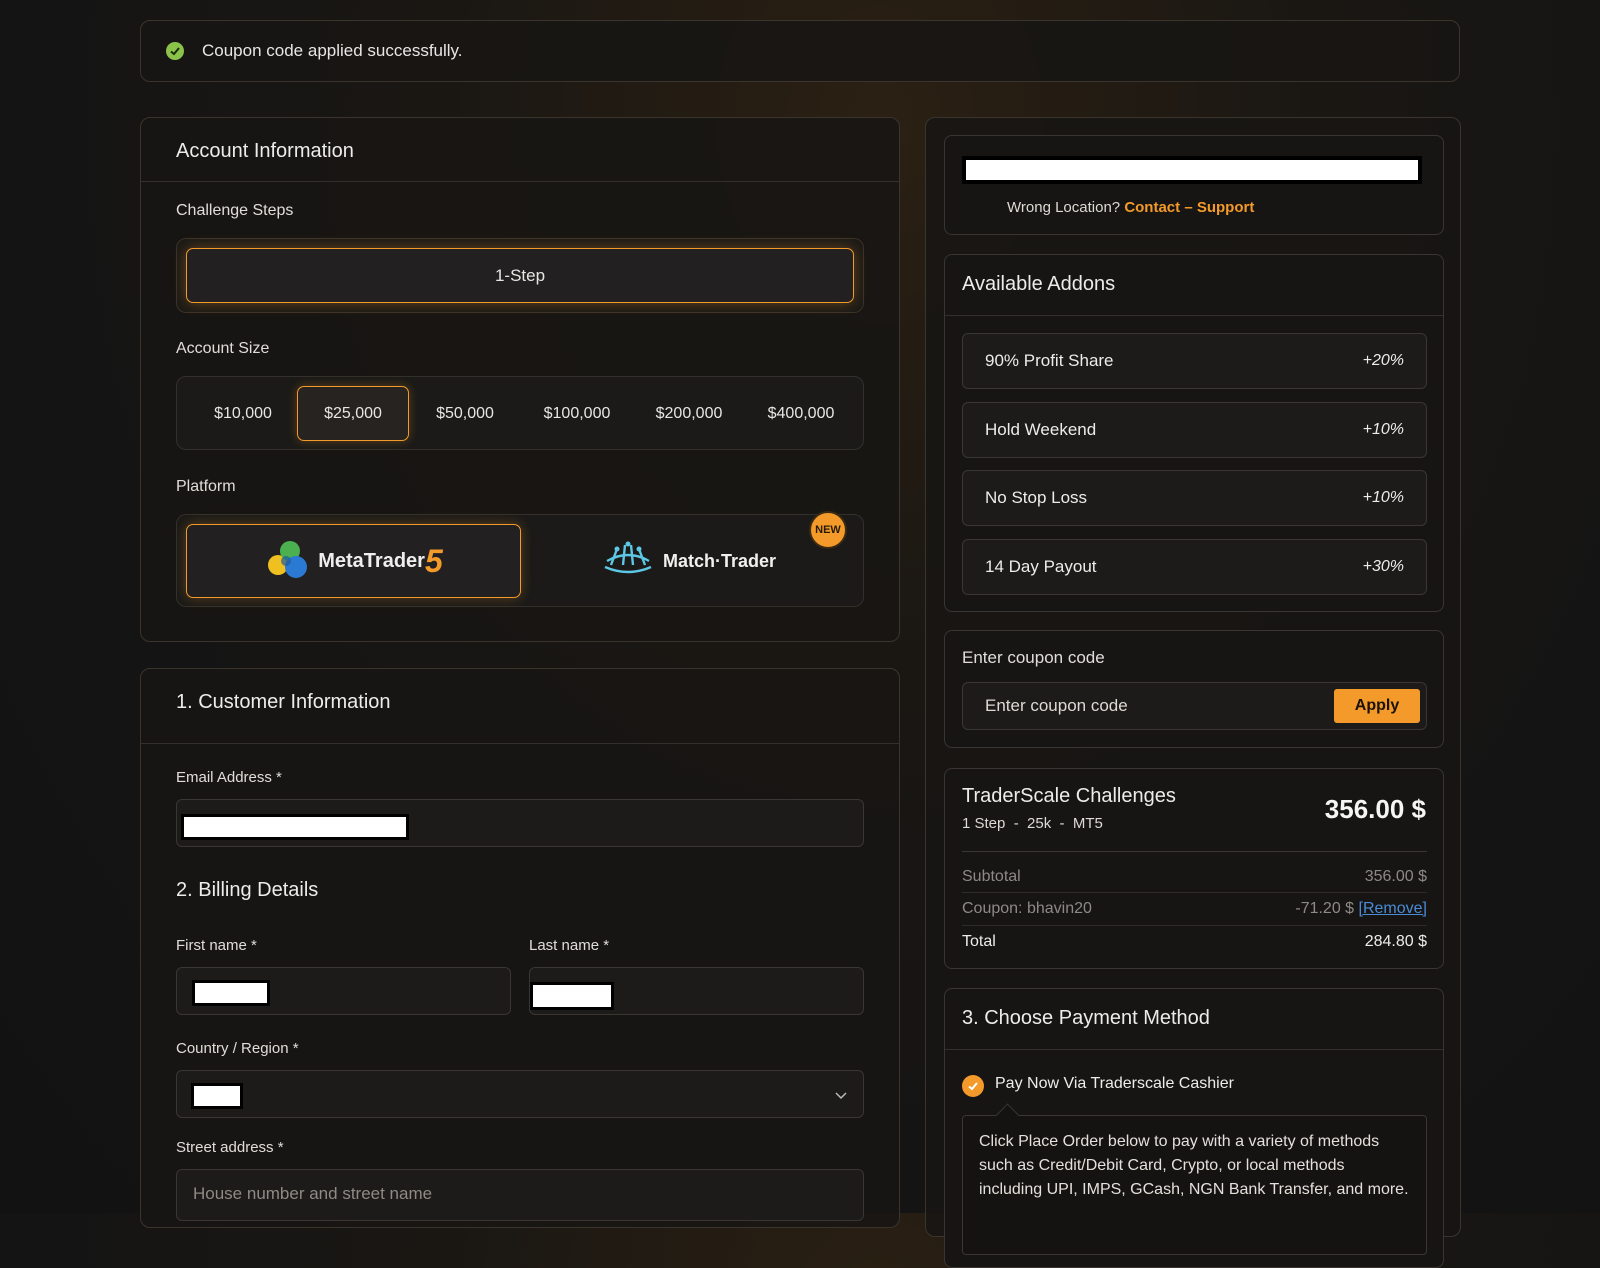 The width and height of the screenshot is (1600, 1268). What do you see at coordinates (1027, 908) in the screenshot?
I see `coupon-applied-label: Coupon: bhavin20` at bounding box center [1027, 908].